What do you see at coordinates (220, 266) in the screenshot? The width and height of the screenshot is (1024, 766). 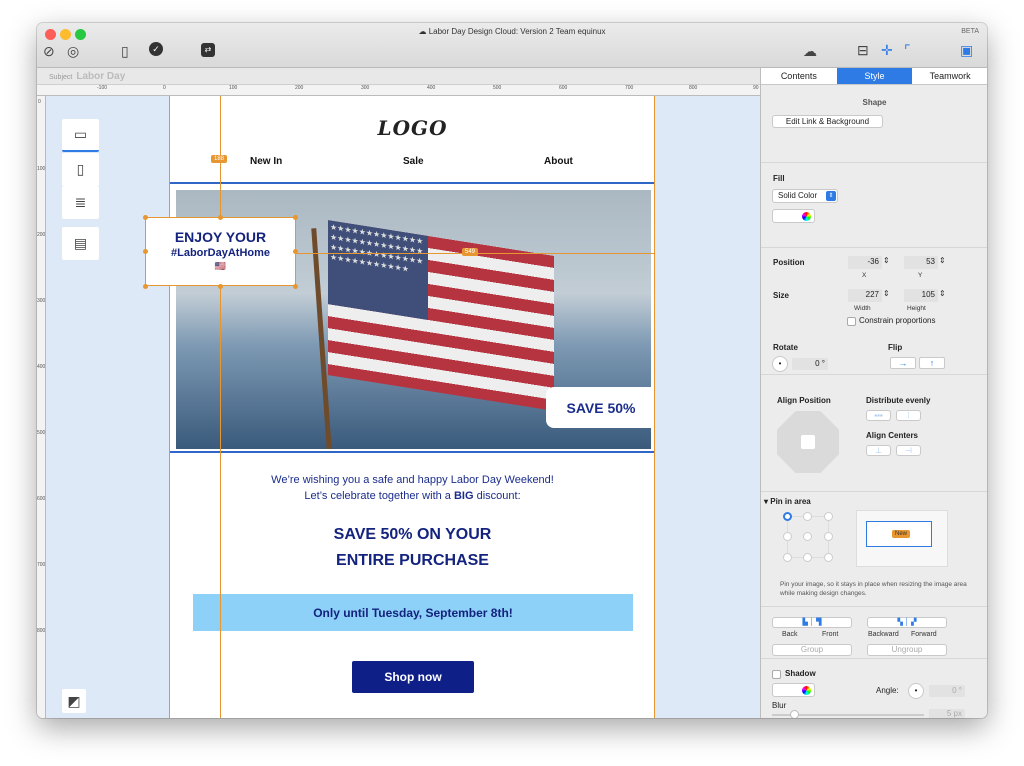 I see `flag-emoji: 🇺🇸` at bounding box center [220, 266].